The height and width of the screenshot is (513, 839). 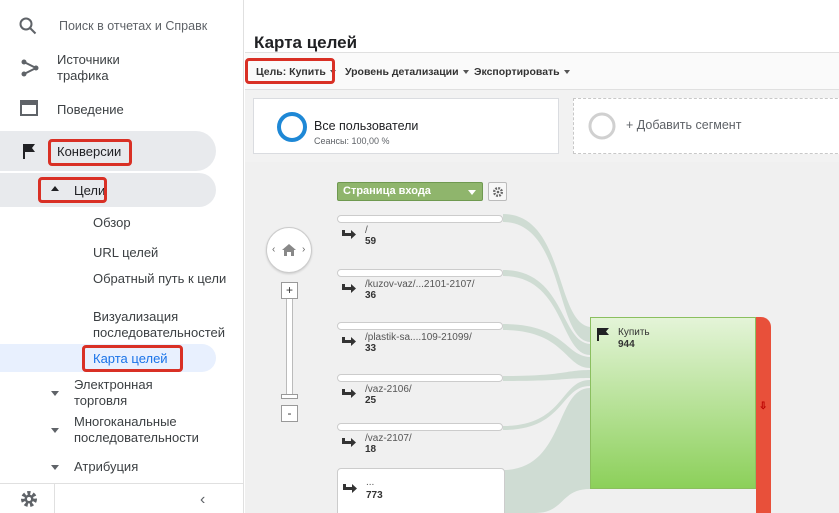 What do you see at coordinates (371, 348) in the screenshot?
I see `node-count: 33` at bounding box center [371, 348].